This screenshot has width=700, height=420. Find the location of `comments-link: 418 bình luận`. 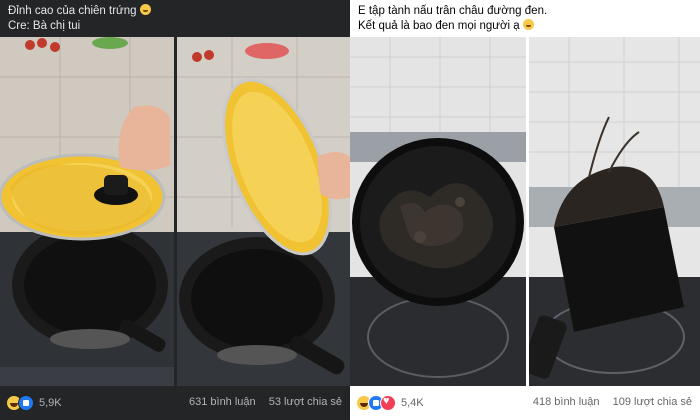

comments-link: 418 bình luận is located at coordinates (566, 402).